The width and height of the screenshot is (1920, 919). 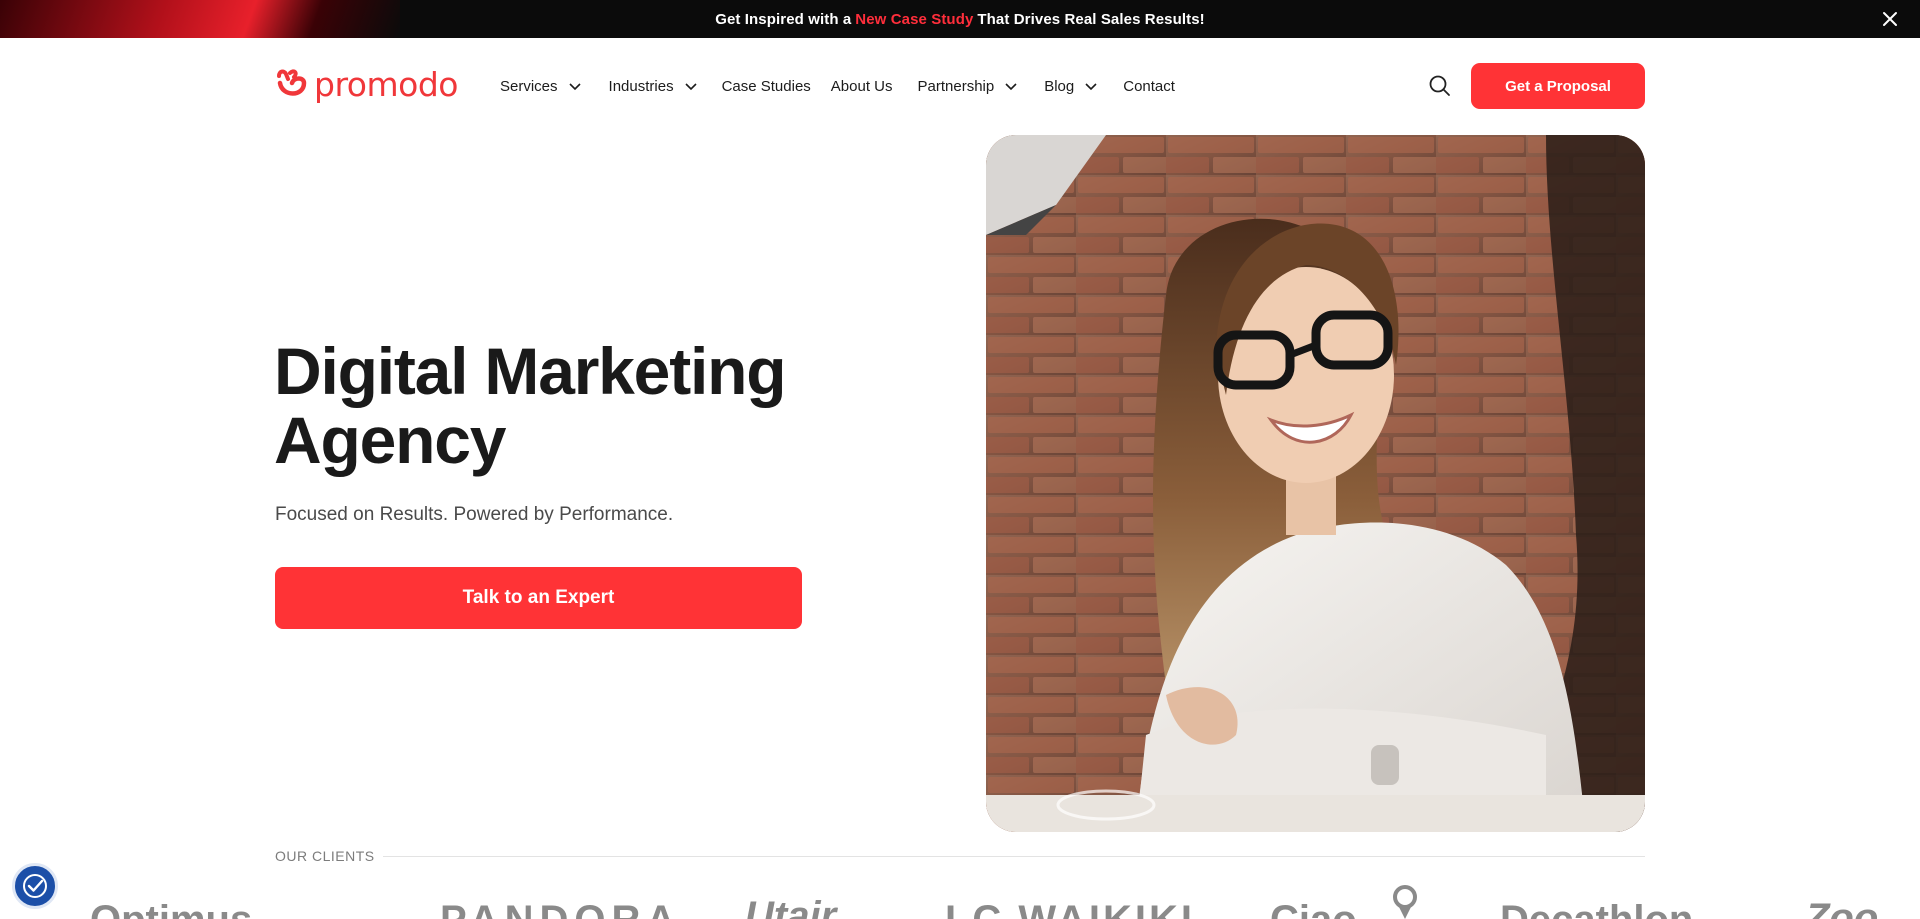 I want to click on clients-divider, so click(x=1014, y=856).